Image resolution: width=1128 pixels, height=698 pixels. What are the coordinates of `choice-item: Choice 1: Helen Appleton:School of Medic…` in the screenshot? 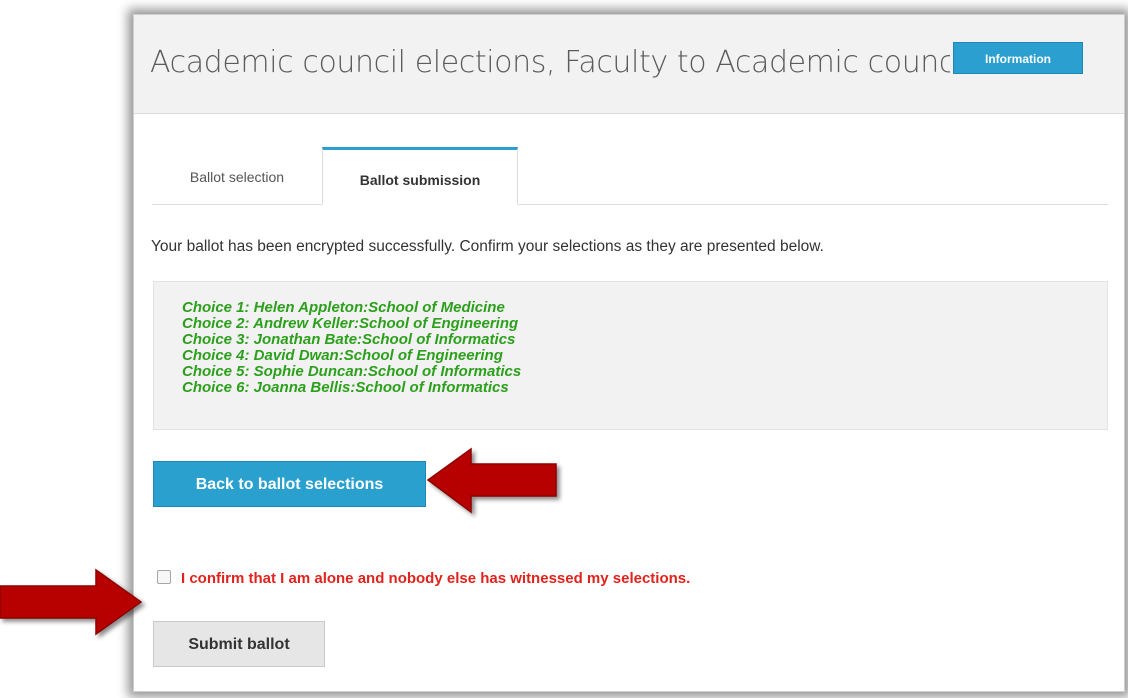 It's located at (343, 307).